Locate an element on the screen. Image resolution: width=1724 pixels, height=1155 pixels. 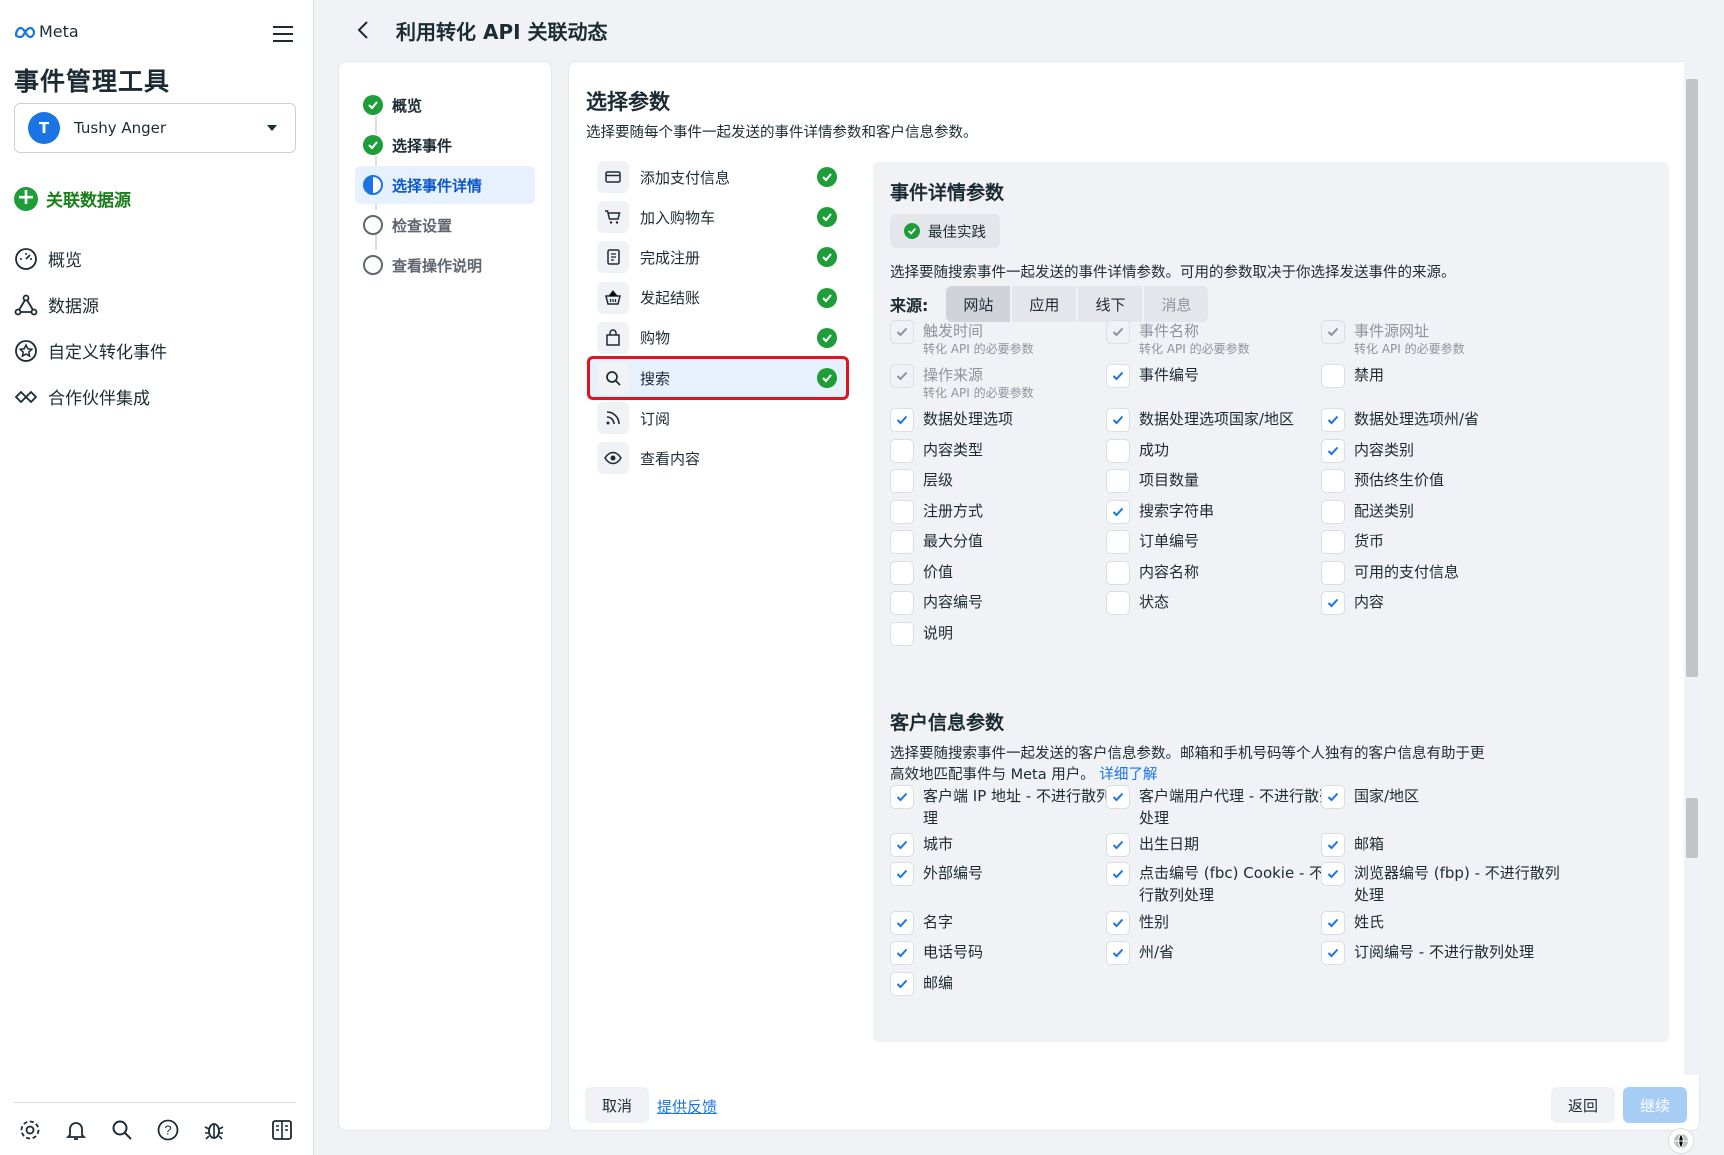
search-icon is located at coordinates (122, 1130).